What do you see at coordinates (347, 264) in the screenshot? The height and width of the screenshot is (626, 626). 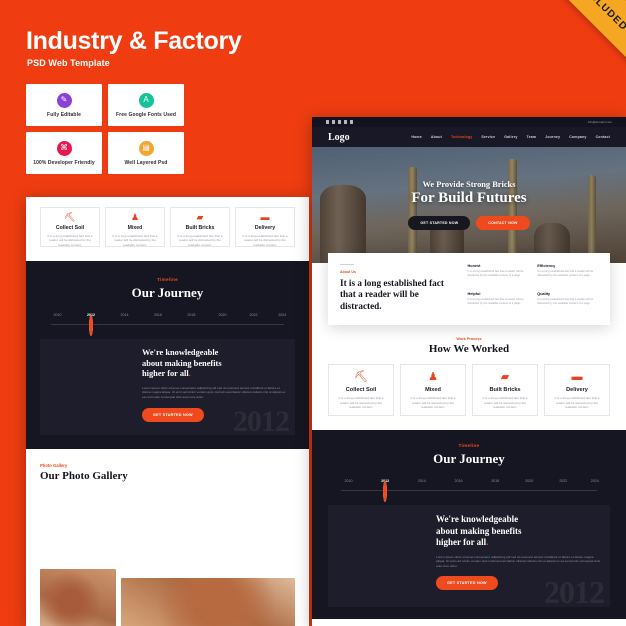 I see `divider` at bounding box center [347, 264].